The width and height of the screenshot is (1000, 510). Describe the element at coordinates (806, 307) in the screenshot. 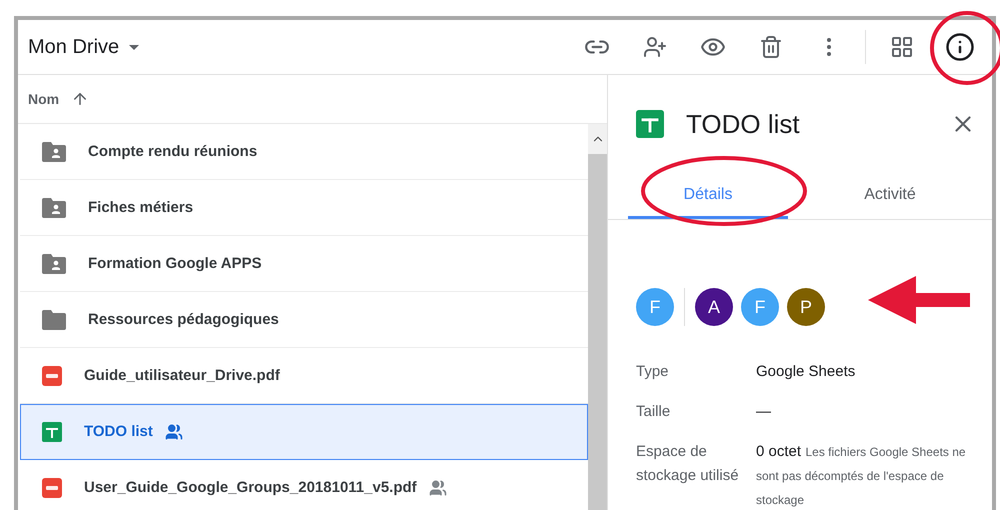

I see `user-avatar: P` at that location.